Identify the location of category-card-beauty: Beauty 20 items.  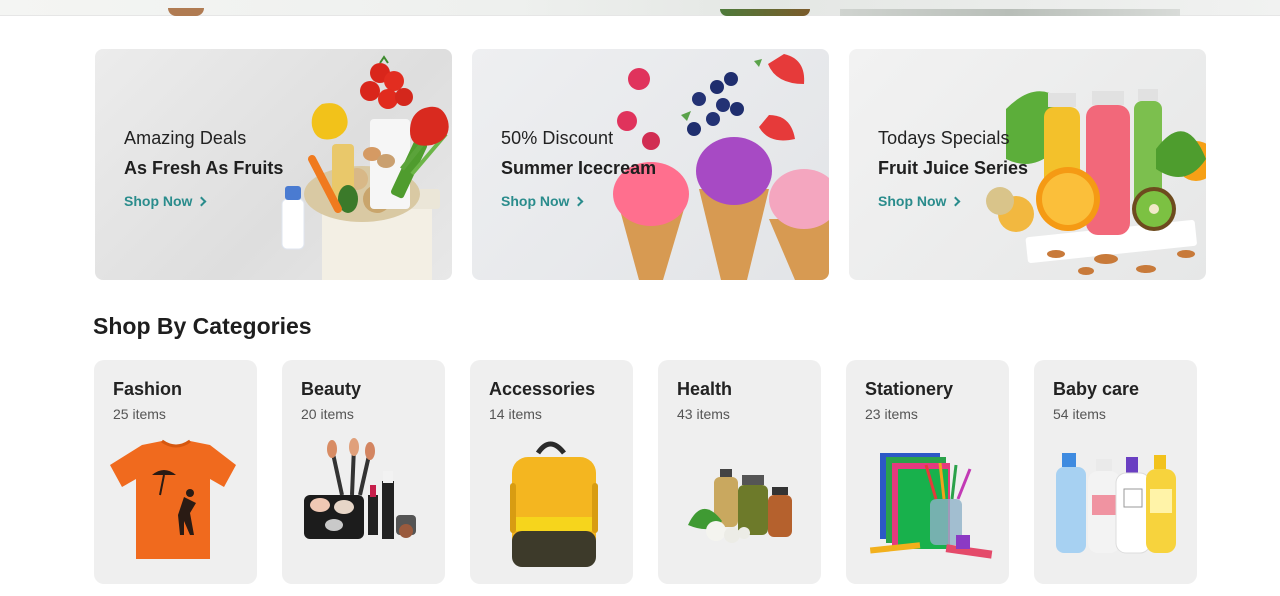
(363, 472).